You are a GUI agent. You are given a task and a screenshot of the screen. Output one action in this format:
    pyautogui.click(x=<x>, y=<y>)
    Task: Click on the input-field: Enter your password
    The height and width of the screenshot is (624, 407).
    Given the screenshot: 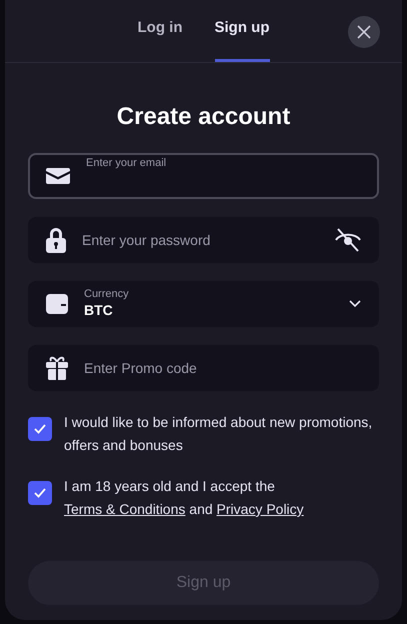 What is the action you would take?
    pyautogui.click(x=203, y=240)
    